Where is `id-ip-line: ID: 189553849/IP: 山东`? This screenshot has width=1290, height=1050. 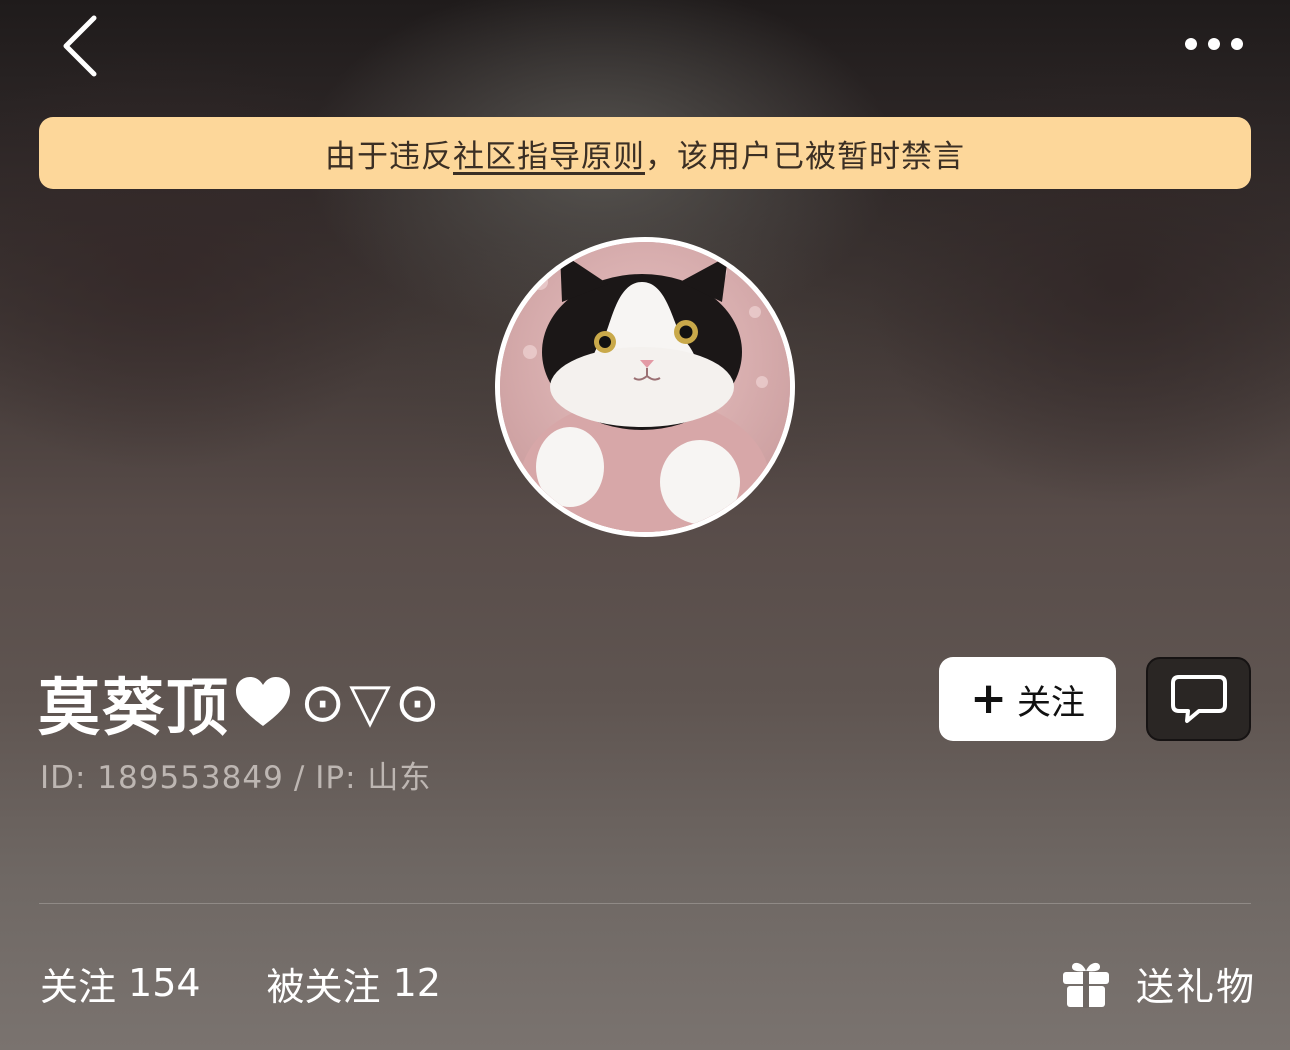 id-ip-line: ID: 189553849/IP: 山东 is located at coordinates (235, 774).